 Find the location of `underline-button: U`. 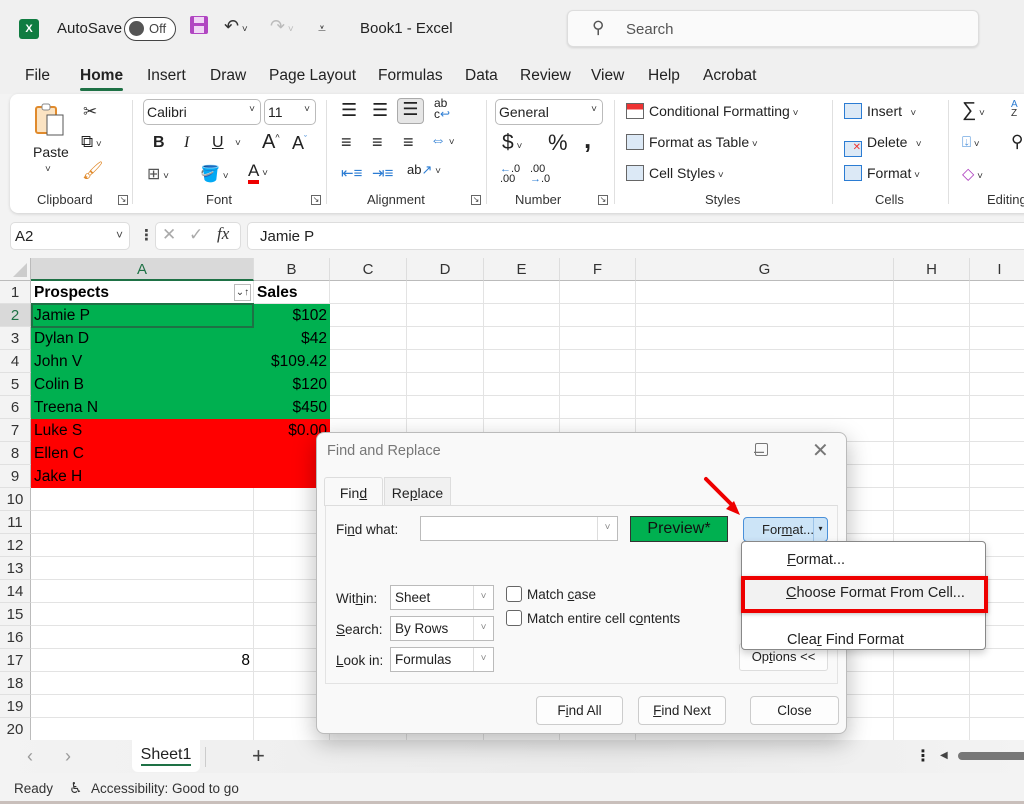

underline-button: U is located at coordinates (218, 143).